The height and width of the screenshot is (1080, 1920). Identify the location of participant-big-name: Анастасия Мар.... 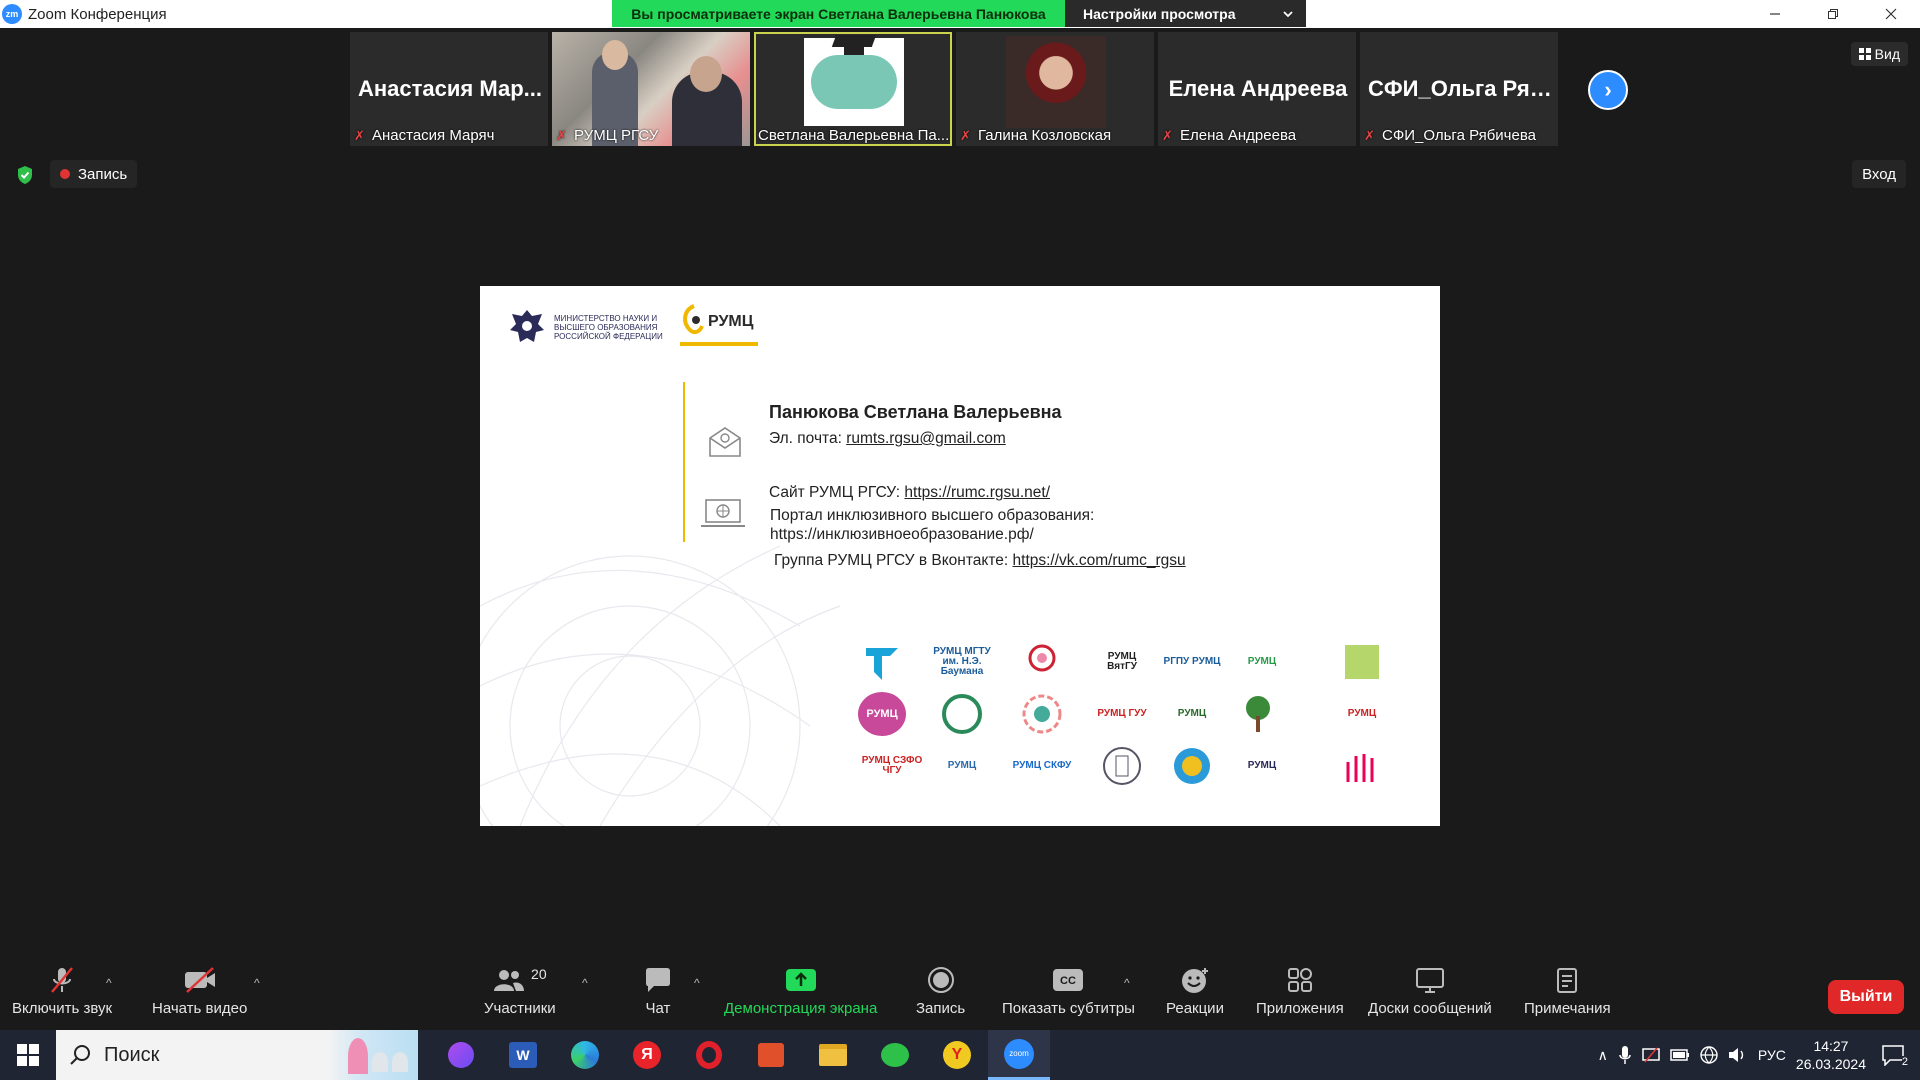
(450, 88).